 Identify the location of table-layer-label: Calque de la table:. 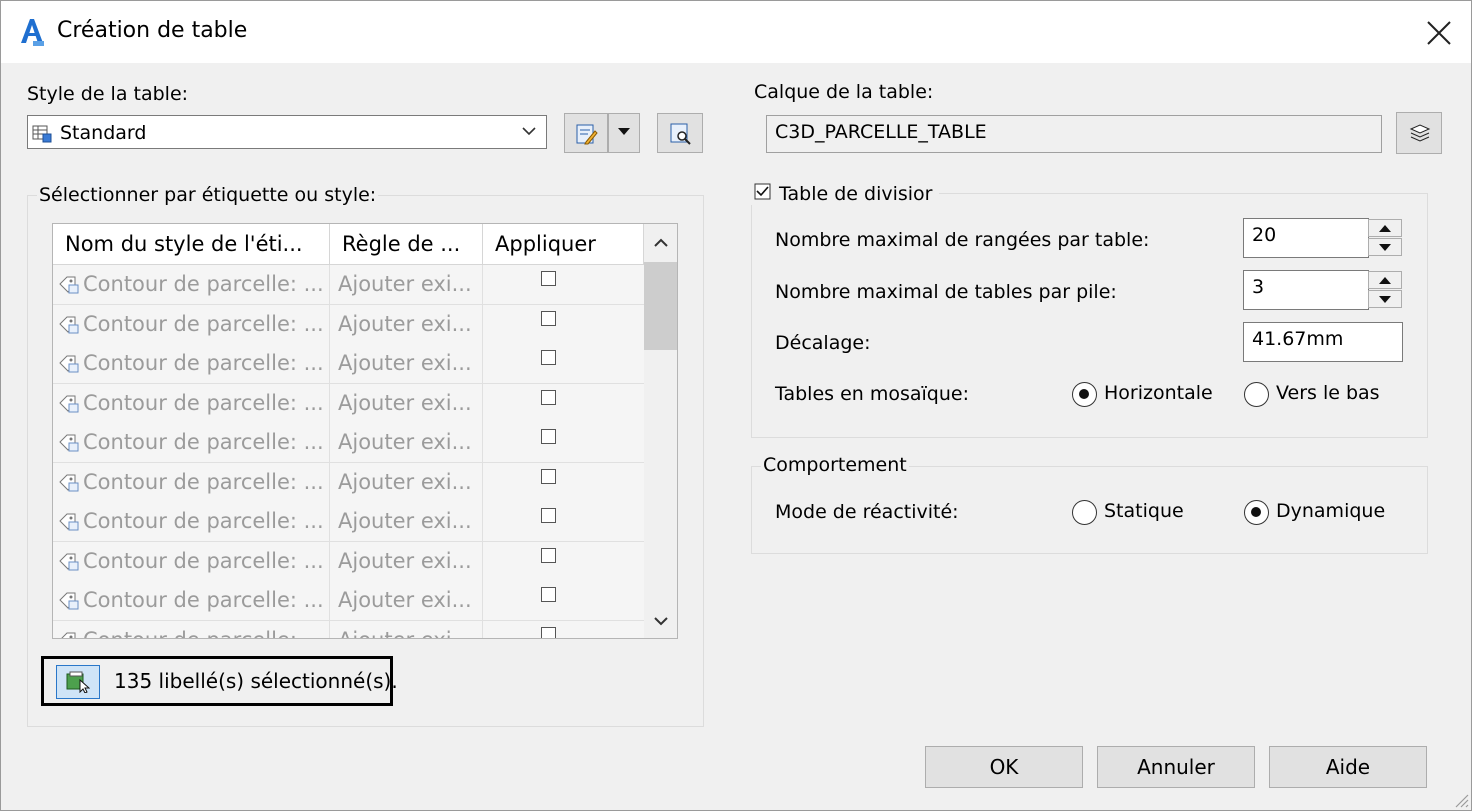
(844, 92).